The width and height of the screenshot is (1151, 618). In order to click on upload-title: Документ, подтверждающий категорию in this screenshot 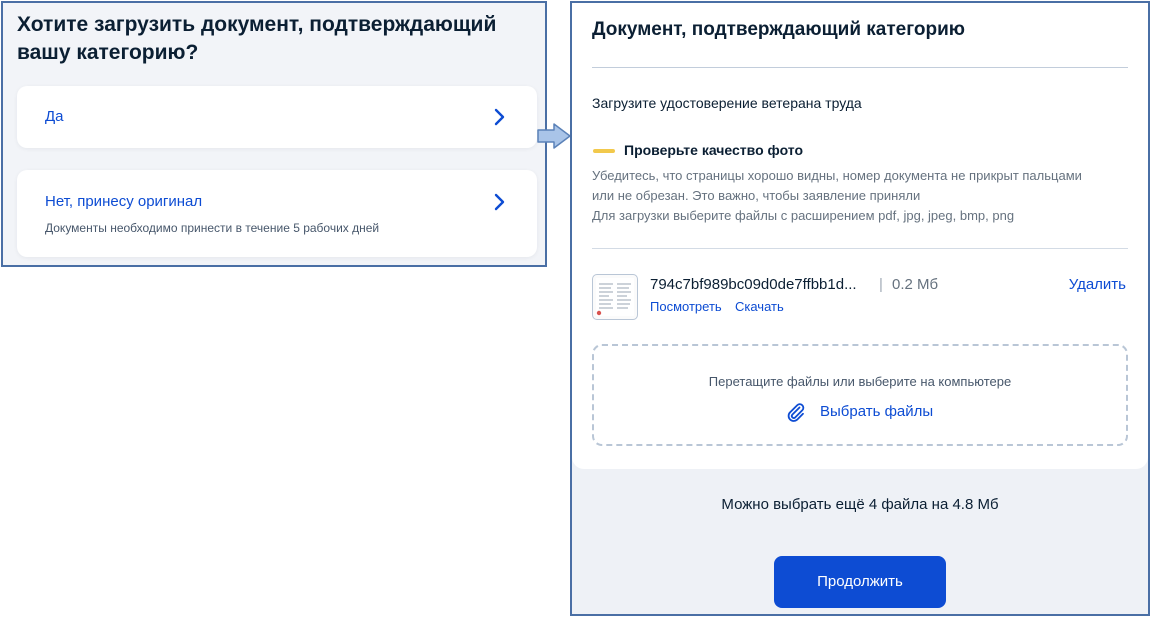, I will do `click(779, 29)`.